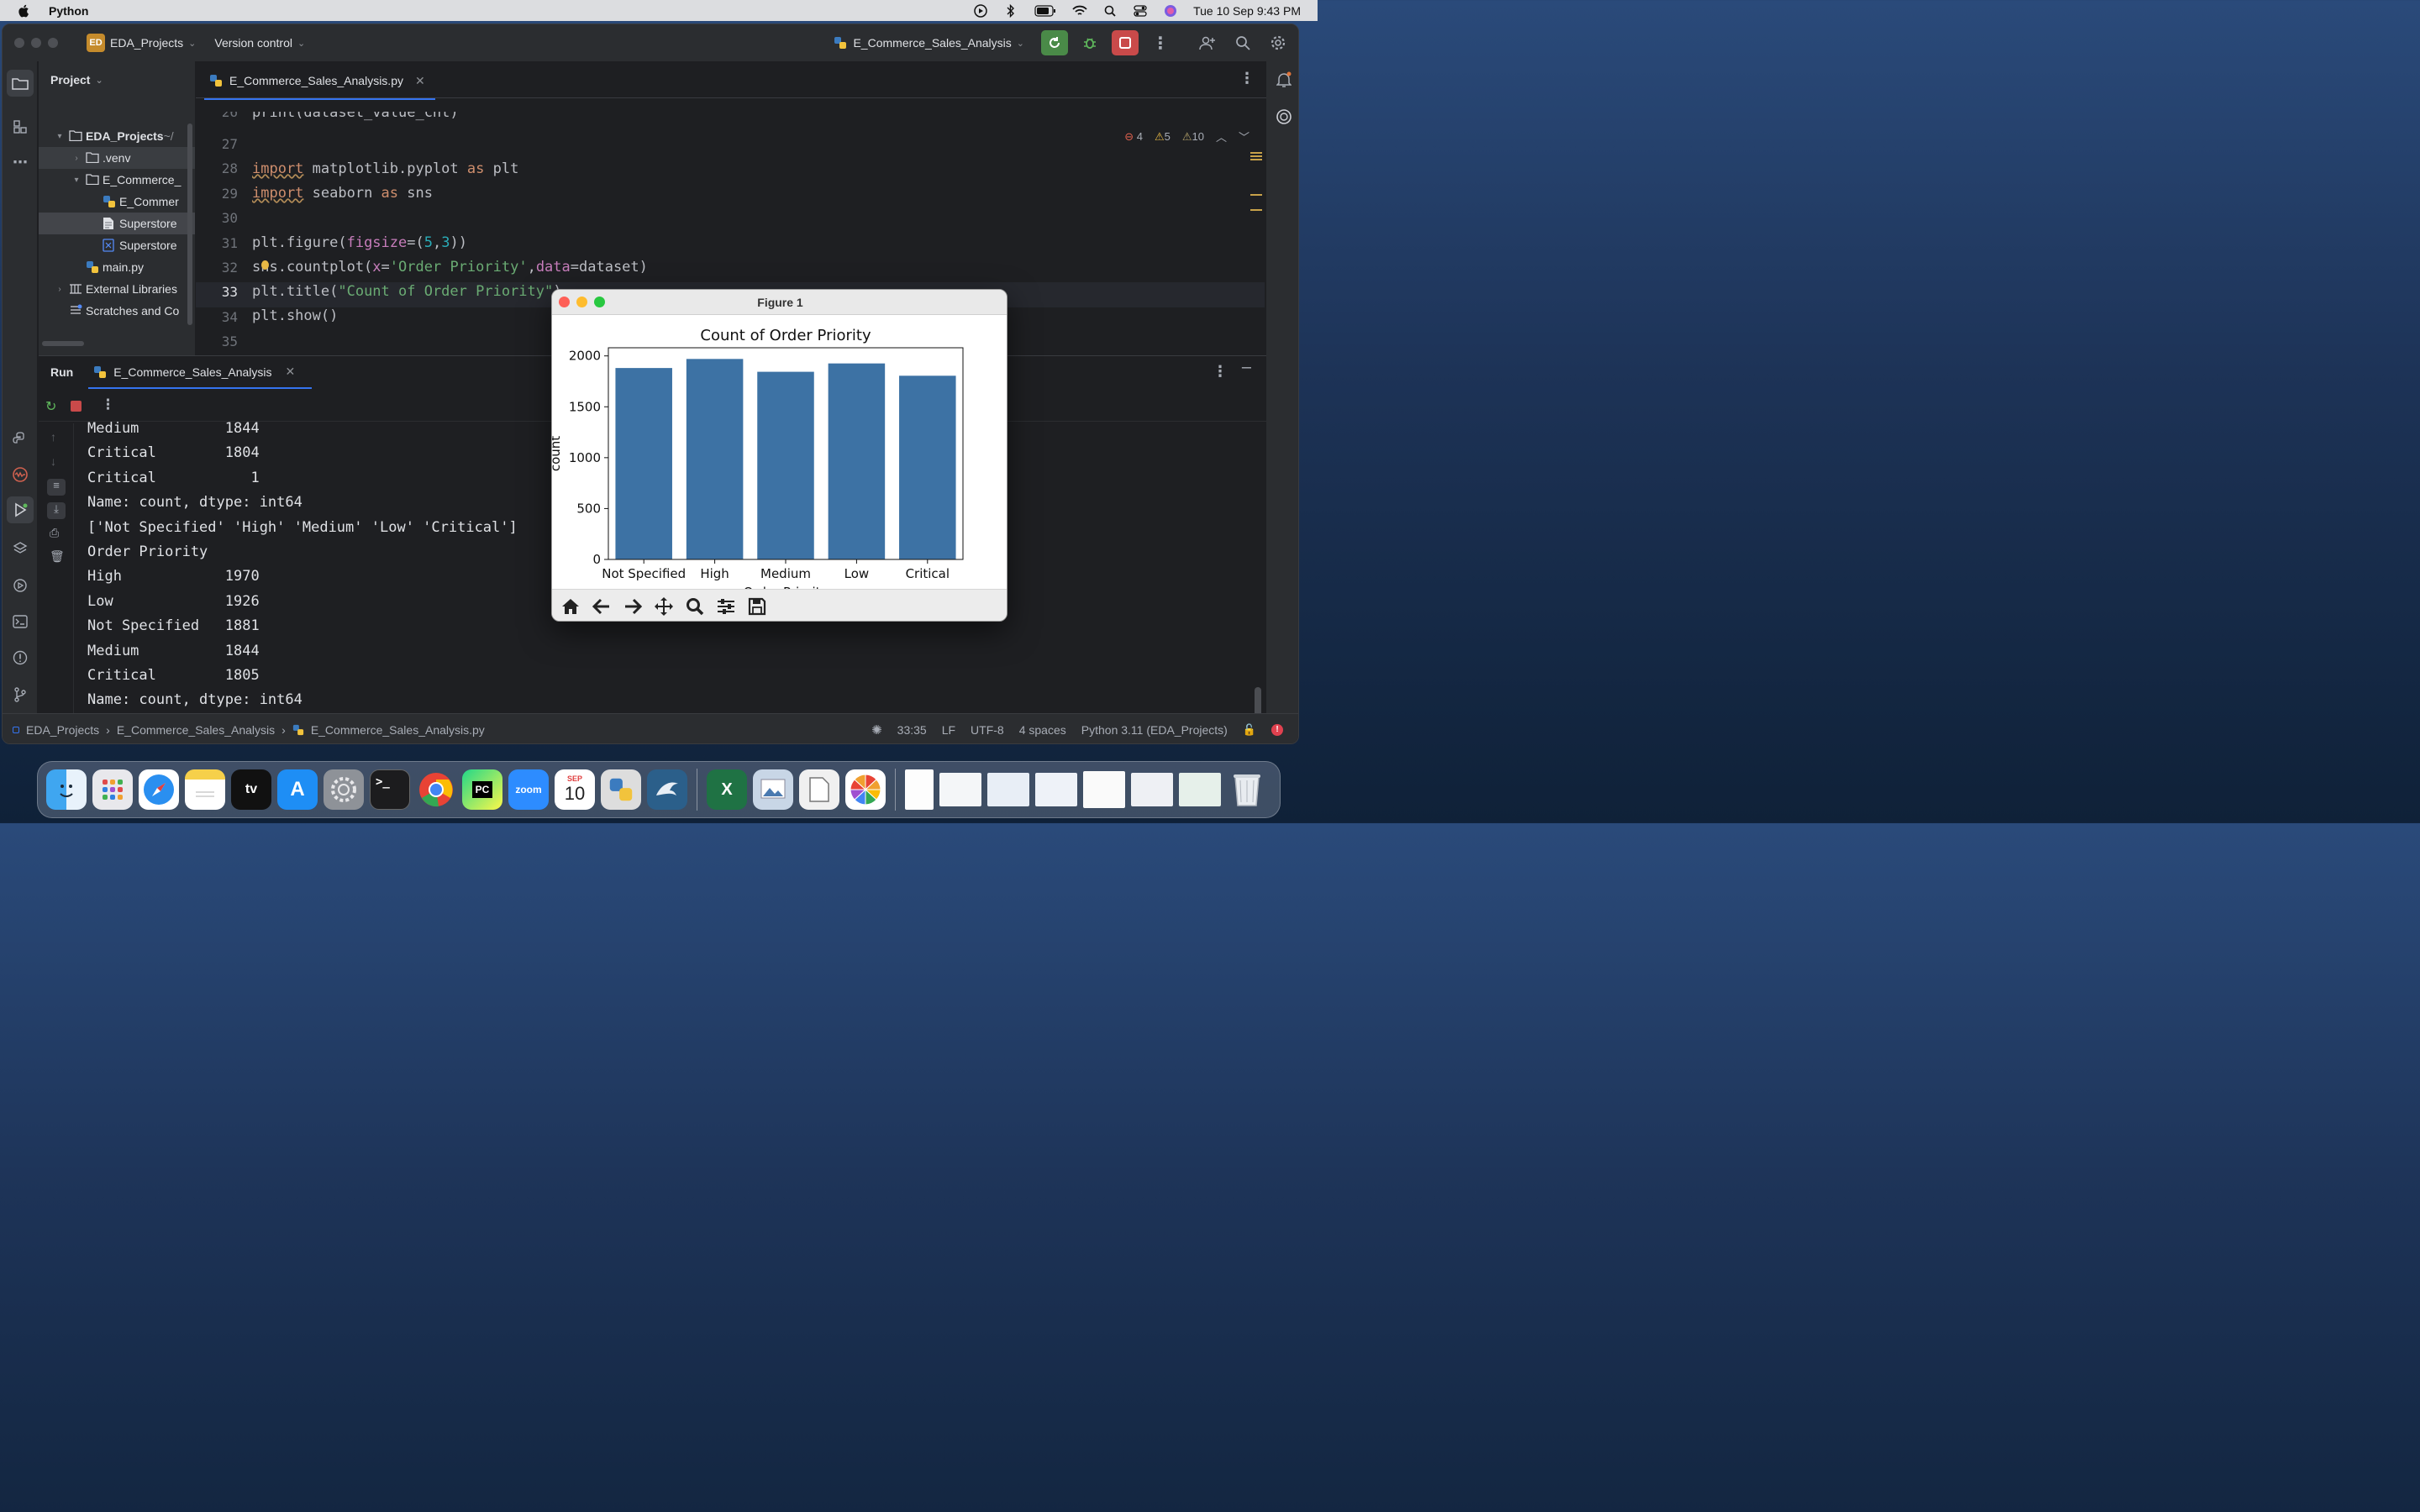 Image resolution: width=2420 pixels, height=1512 pixels. What do you see at coordinates (295, 315) in the screenshot?
I see `code-line-34: plt.show()` at bounding box center [295, 315].